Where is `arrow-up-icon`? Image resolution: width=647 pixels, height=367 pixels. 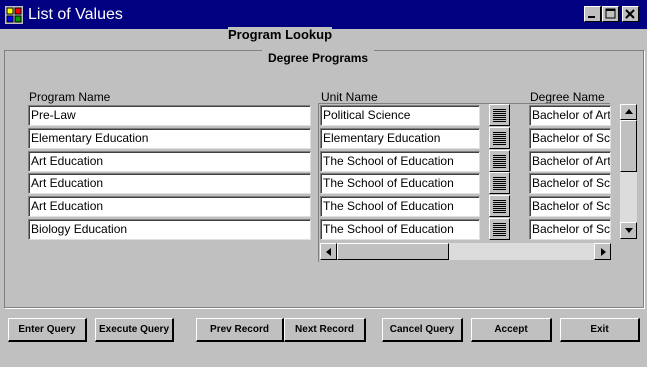
arrow-up-icon is located at coordinates (629, 111).